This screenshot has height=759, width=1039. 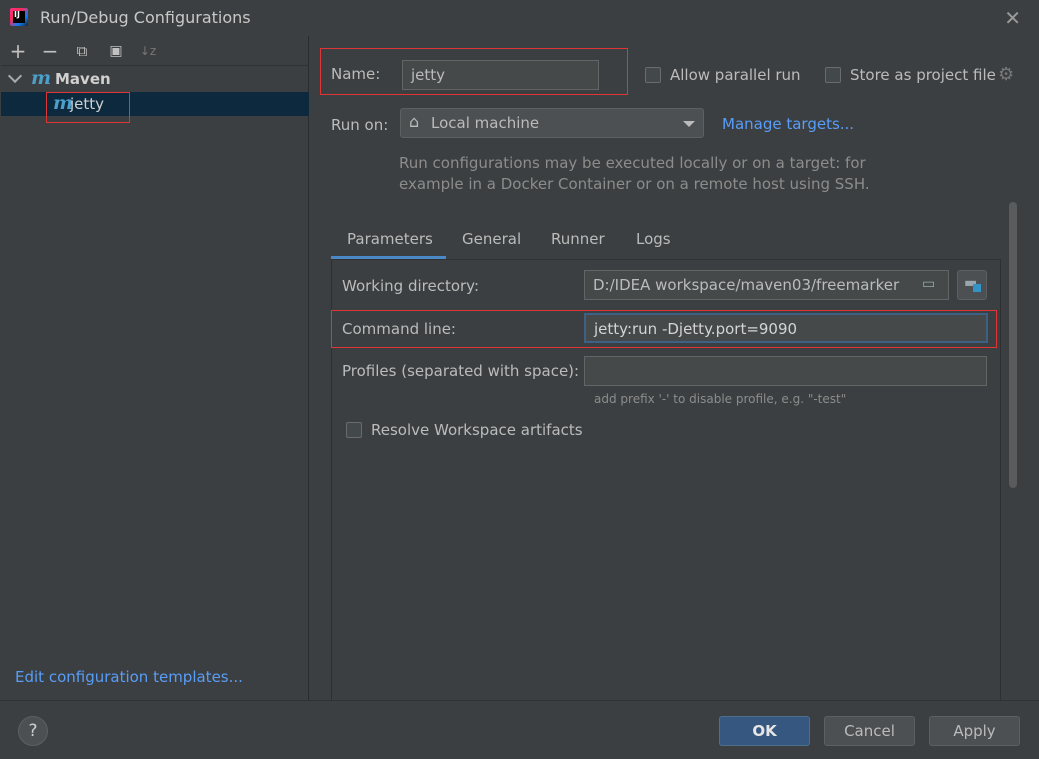 I want to click on resolve-workspace-label: Resolve Workspace artifacts, so click(x=477, y=430).